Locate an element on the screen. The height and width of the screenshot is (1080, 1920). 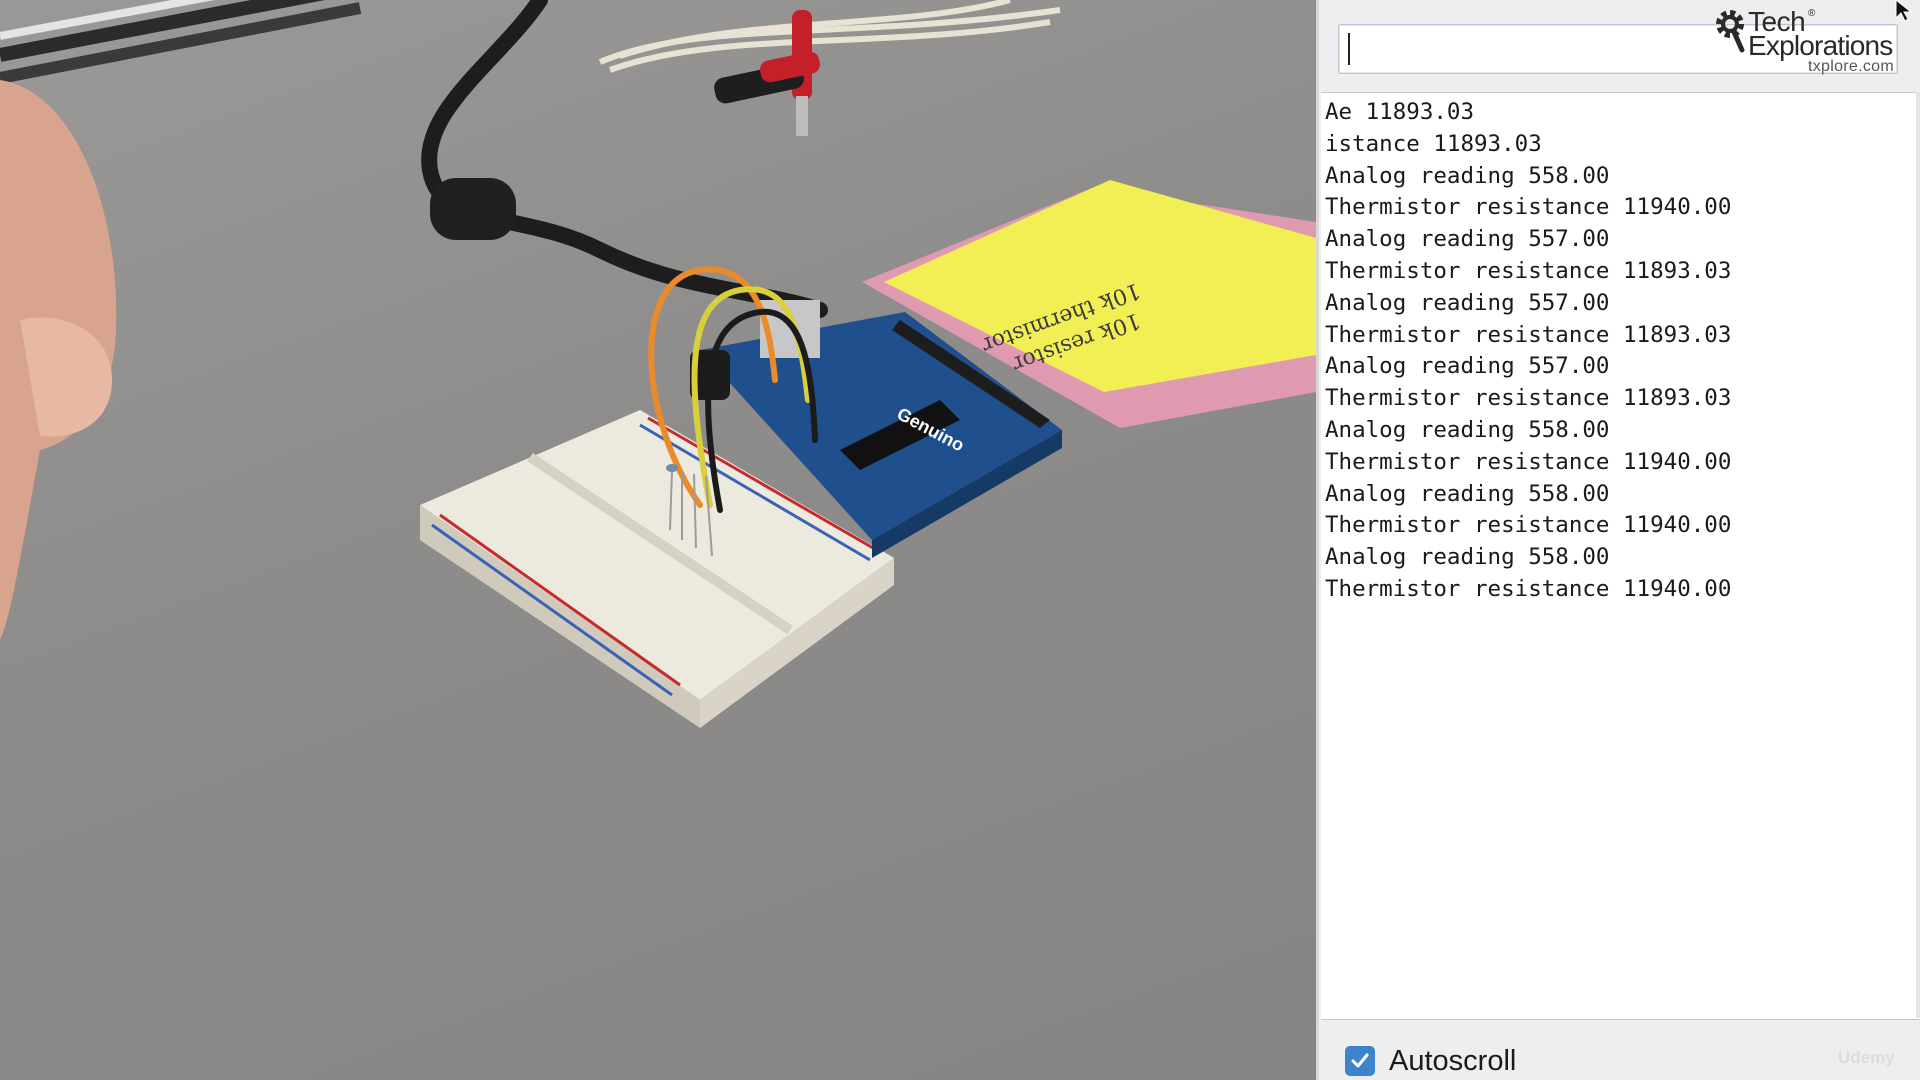
mouse-cursor-icon is located at coordinates (1904, 11).